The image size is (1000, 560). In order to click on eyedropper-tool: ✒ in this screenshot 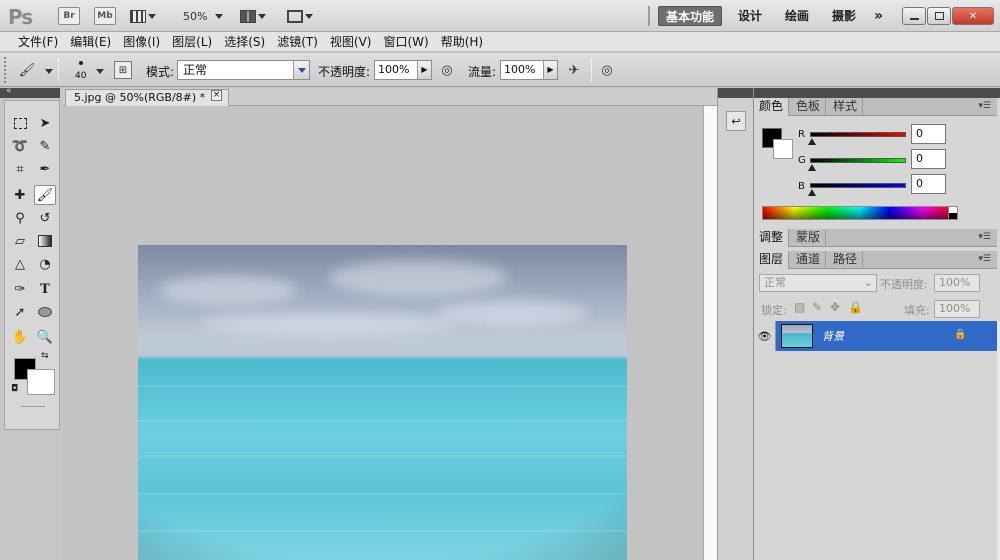, I will do `click(45, 169)`.